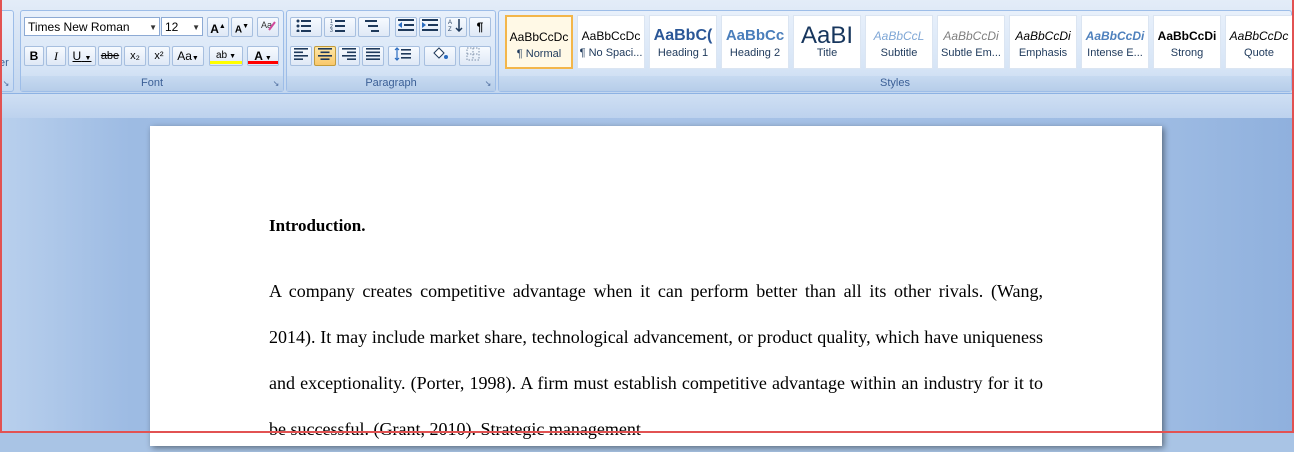  Describe the element at coordinates (1, 216) in the screenshot. I see `window-border-left` at that location.